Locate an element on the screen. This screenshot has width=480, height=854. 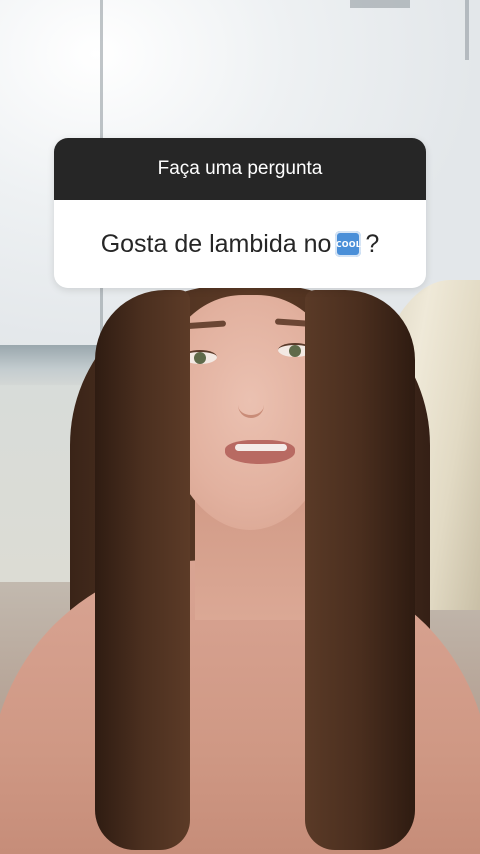
hair-left is located at coordinates (142, 570).